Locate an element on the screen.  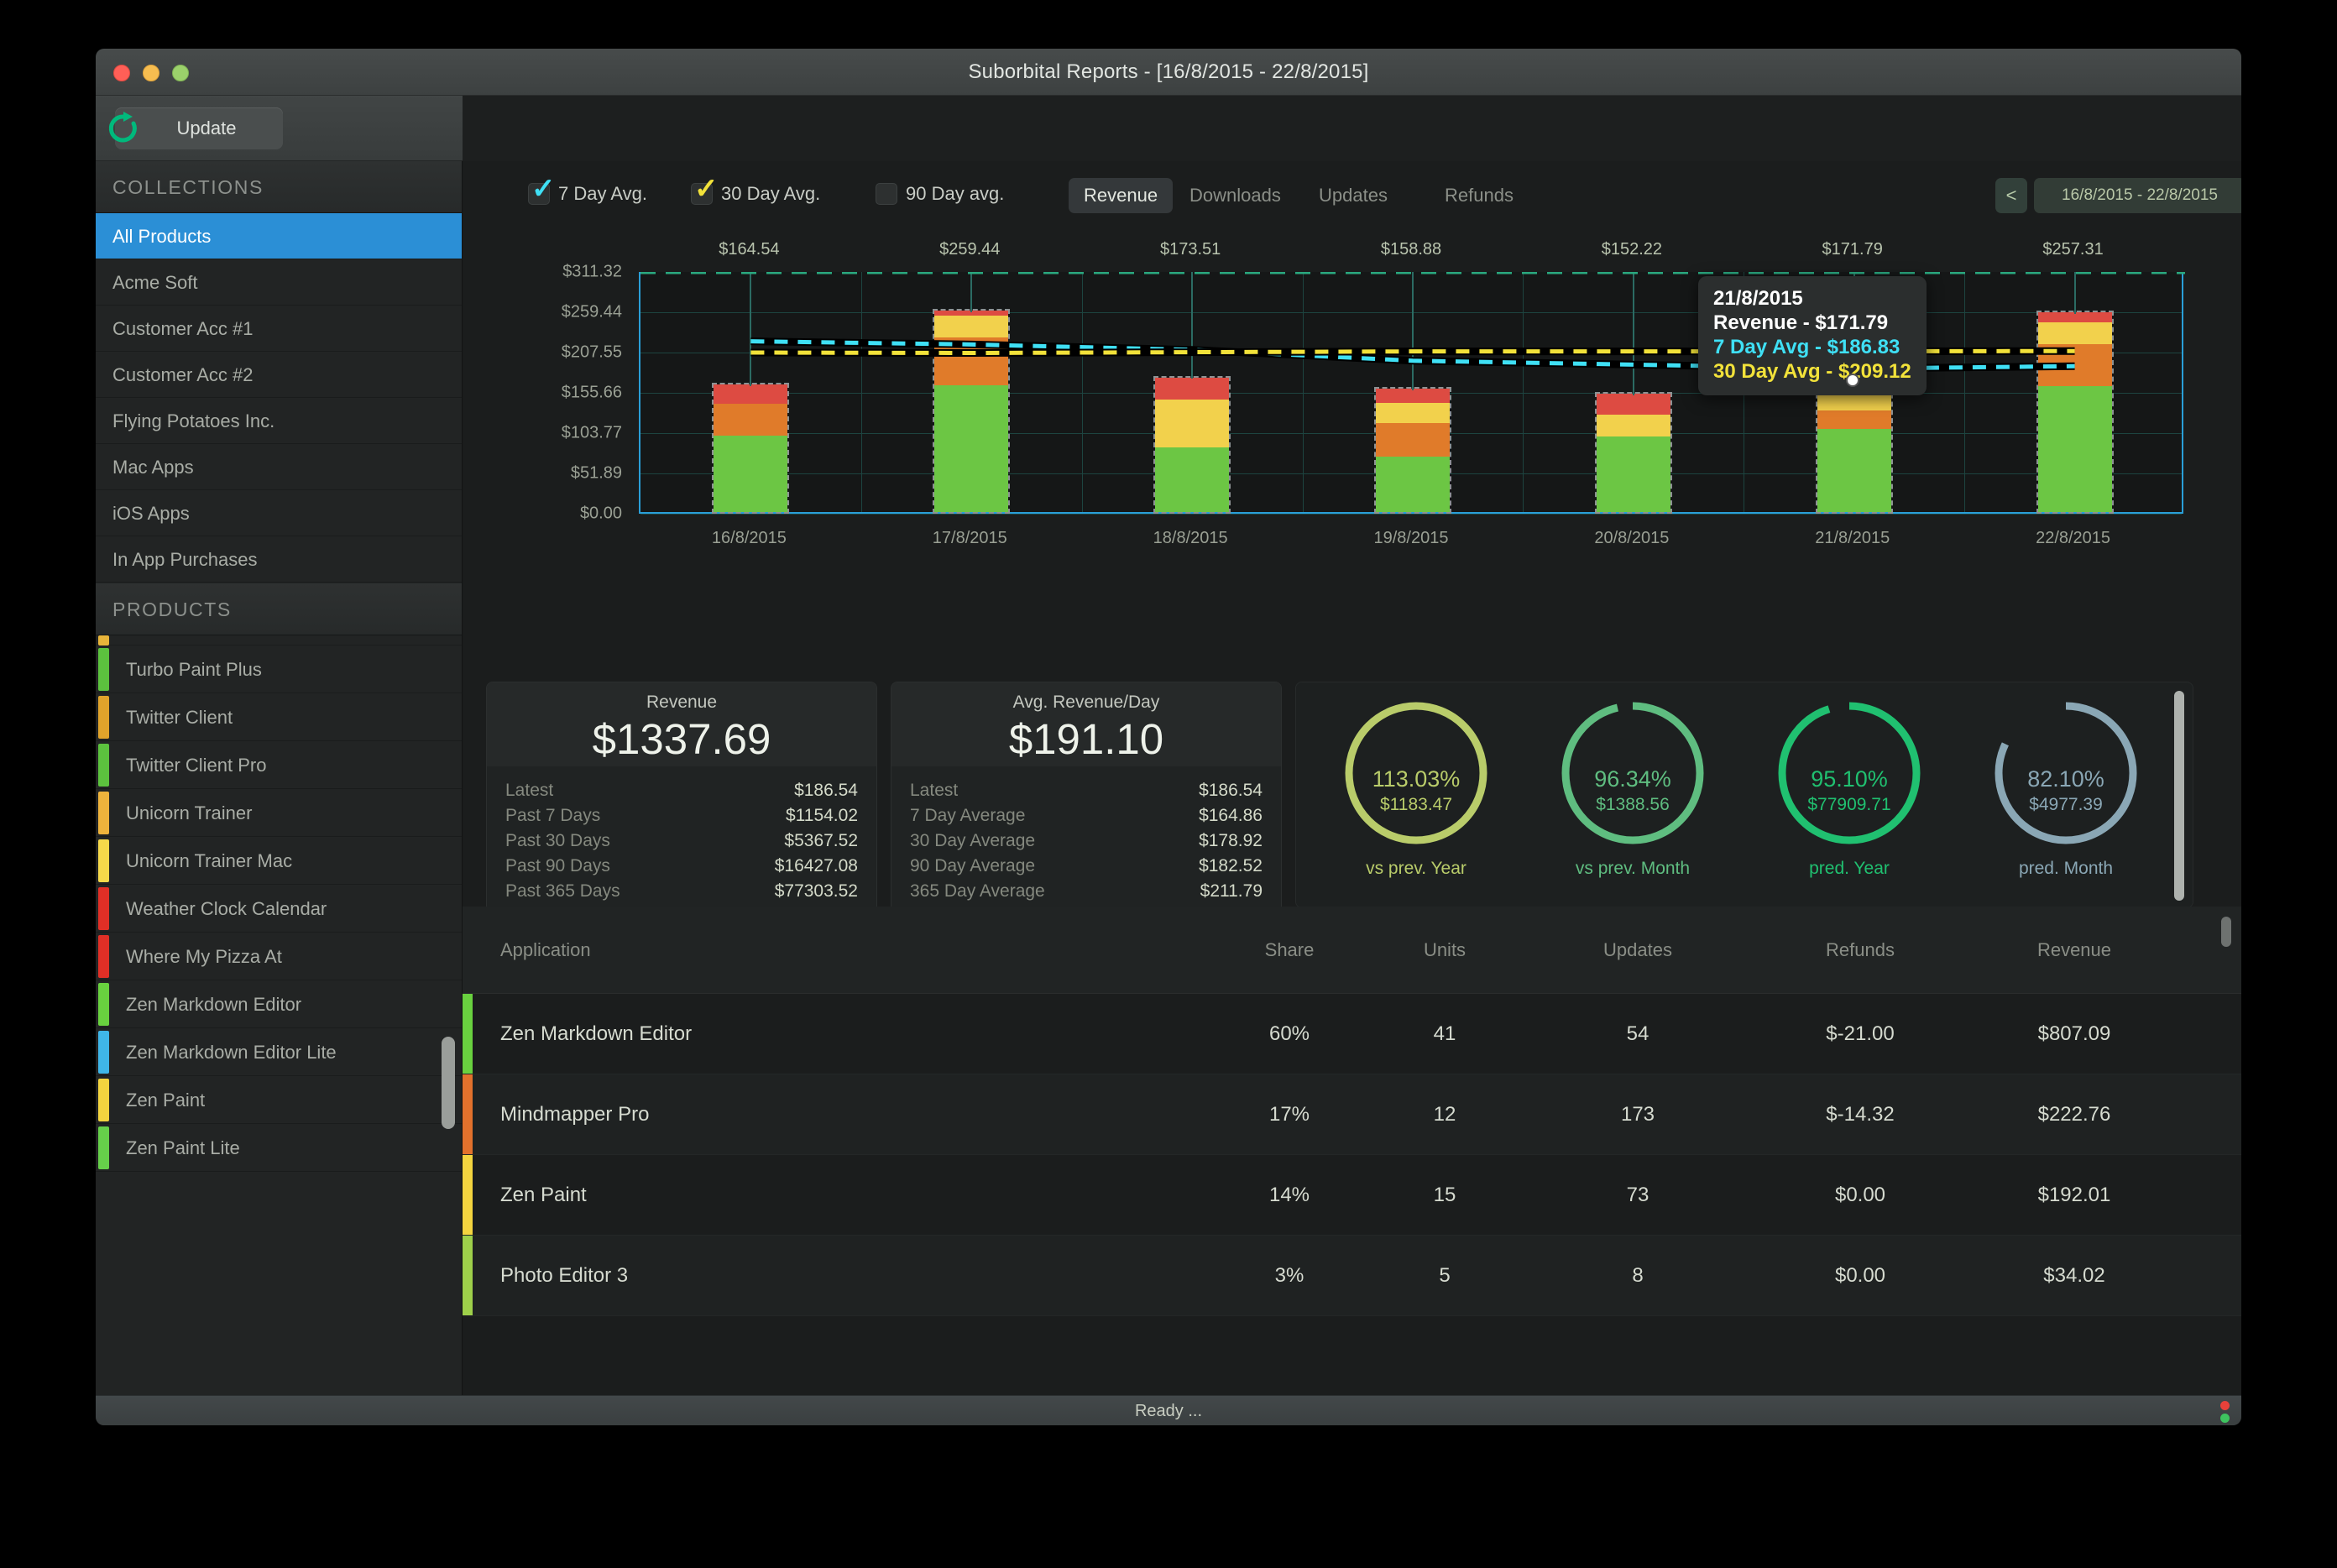
checkbox-30-day-avg: ✓ 30 Day Avg. is located at coordinates (756, 190).